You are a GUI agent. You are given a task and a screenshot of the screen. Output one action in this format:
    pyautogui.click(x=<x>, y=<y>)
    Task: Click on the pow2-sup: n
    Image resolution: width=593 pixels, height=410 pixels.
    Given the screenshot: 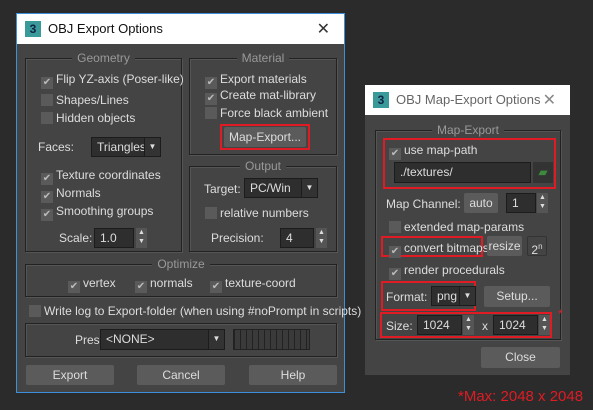 What is the action you would take?
    pyautogui.click(x=540, y=246)
    